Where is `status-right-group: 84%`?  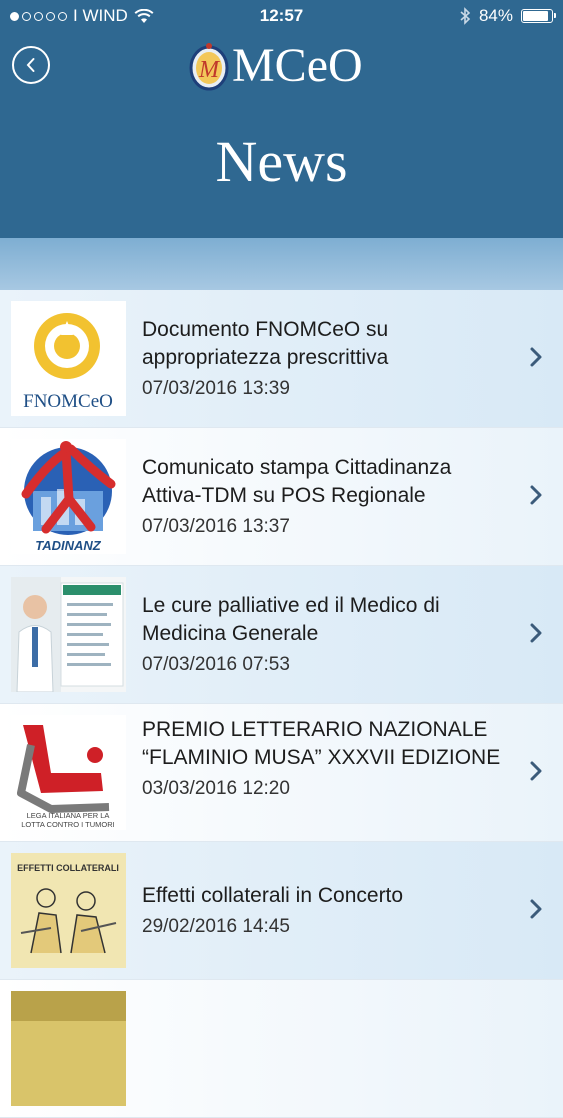
status-right-group: 84% is located at coordinates (508, 16).